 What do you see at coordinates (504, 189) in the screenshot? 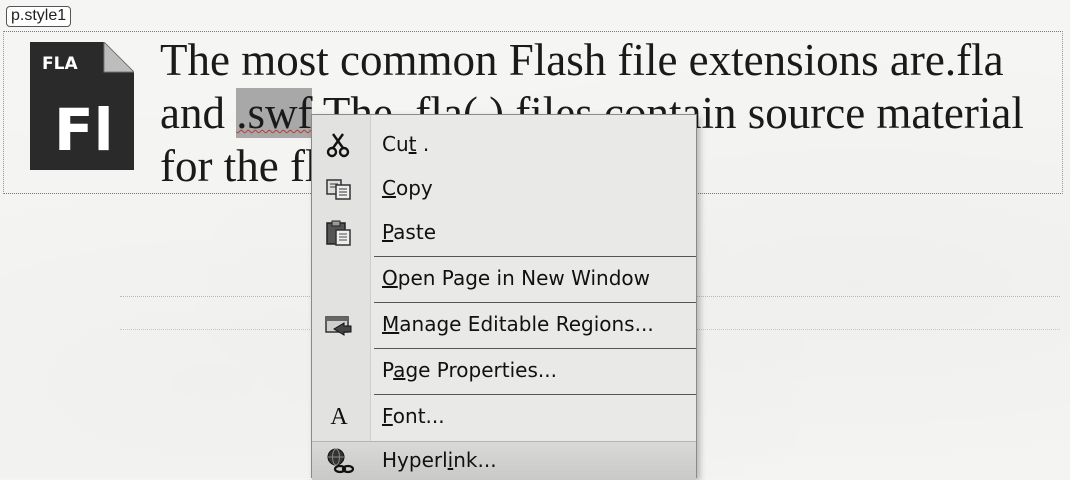
I see `menu-item-copy: Copy` at bounding box center [504, 189].